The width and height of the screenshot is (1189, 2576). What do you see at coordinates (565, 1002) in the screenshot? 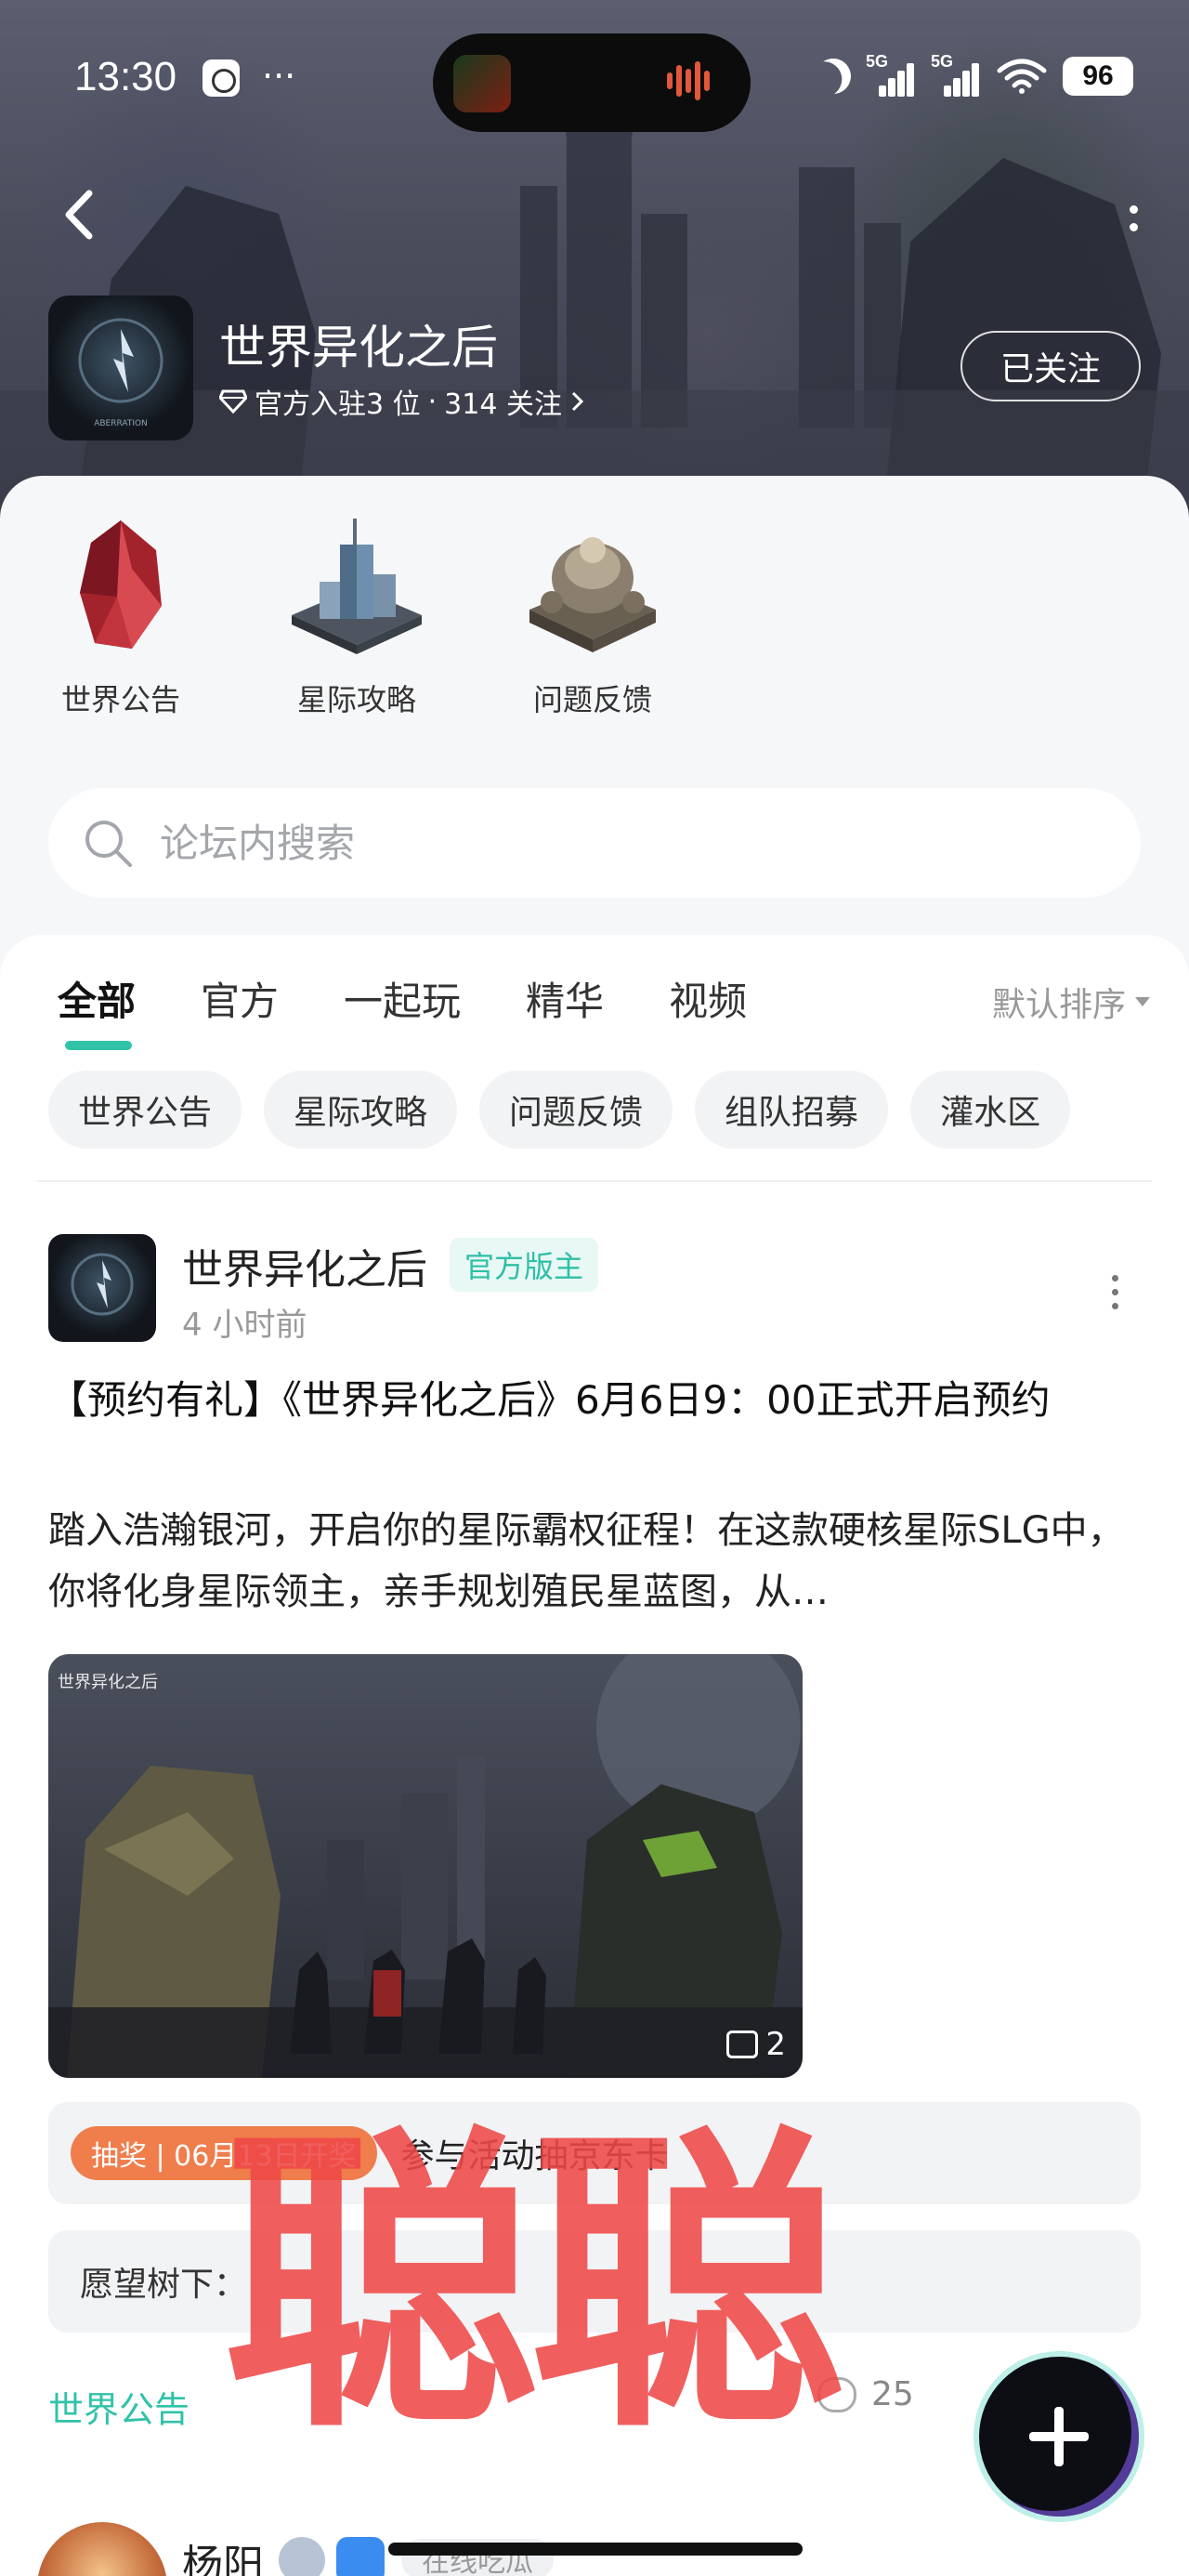
I see `tab-featured: 精华` at bounding box center [565, 1002].